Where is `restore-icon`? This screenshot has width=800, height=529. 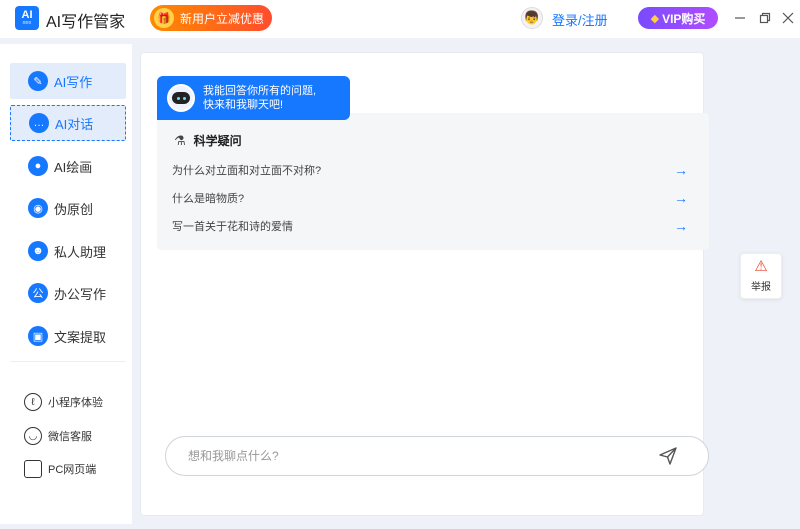
restore-icon is located at coordinates (765, 18).